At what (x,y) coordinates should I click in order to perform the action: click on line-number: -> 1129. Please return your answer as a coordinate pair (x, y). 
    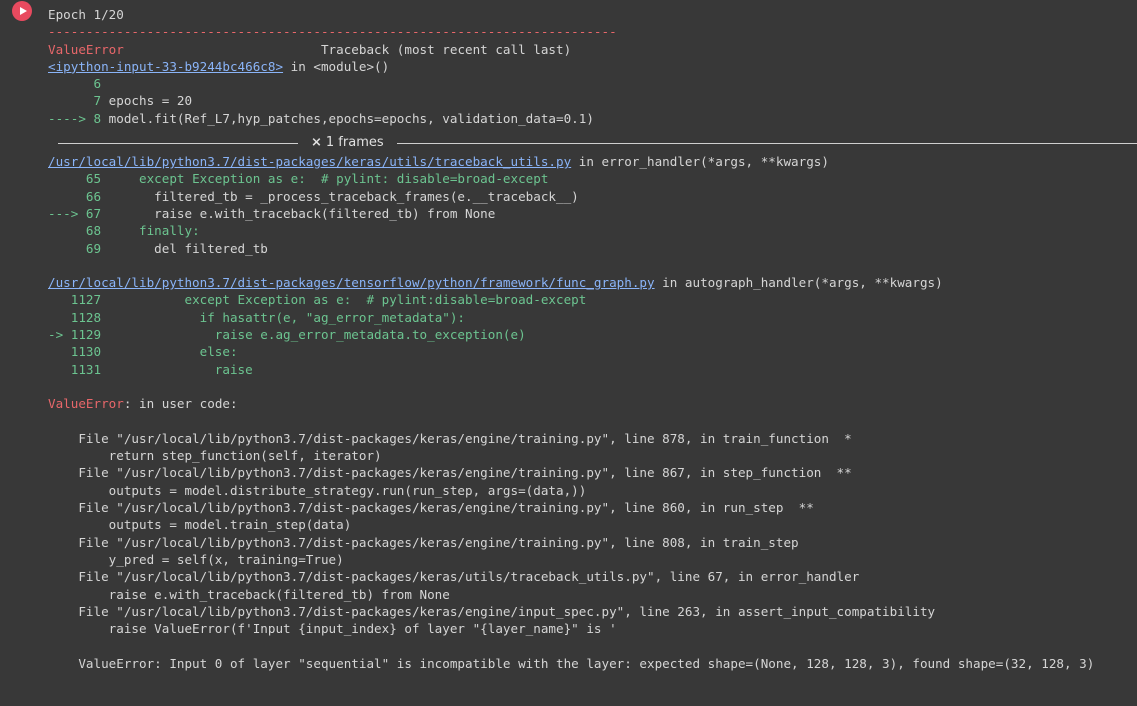
    Looking at the image, I should click on (75, 335).